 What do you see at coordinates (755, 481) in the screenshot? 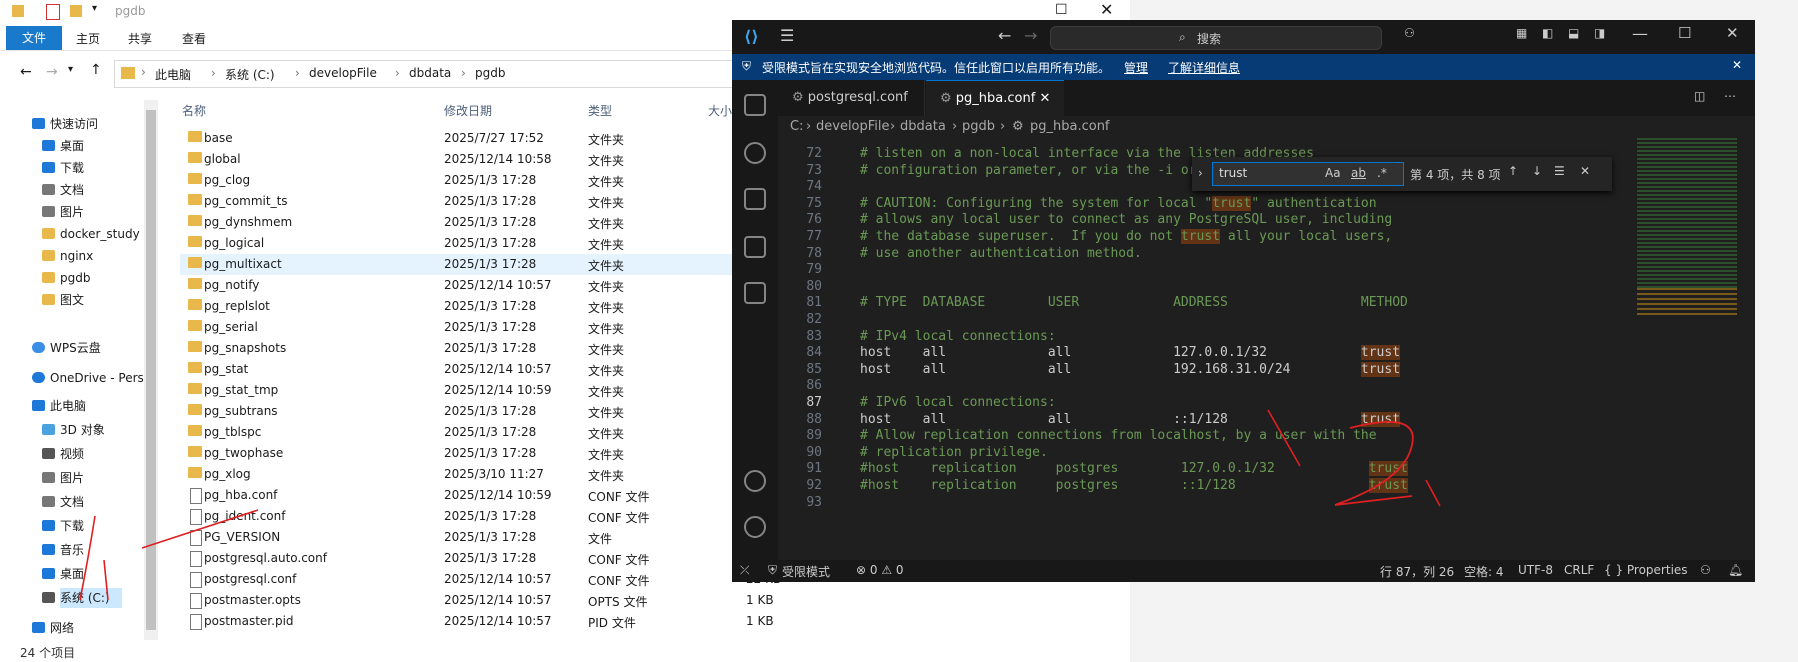
I see `account-icon` at bounding box center [755, 481].